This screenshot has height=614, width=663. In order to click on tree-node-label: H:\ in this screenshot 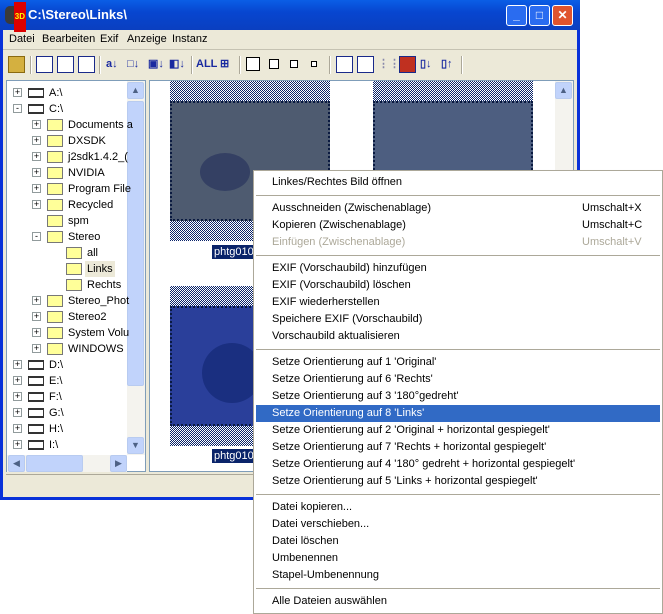, I will do `click(56, 429)`.